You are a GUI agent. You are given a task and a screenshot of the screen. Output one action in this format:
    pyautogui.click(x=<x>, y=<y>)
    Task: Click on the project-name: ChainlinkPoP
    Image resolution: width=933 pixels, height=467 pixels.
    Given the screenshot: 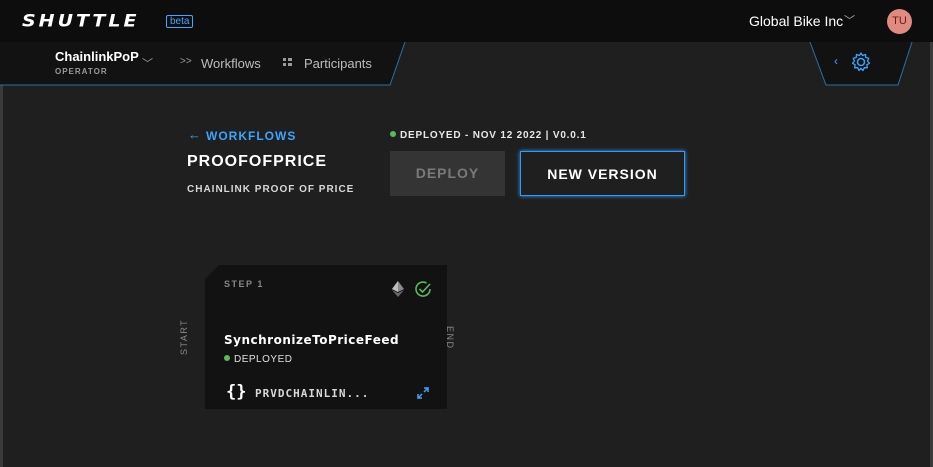 What is the action you would take?
    pyautogui.click(x=97, y=56)
    